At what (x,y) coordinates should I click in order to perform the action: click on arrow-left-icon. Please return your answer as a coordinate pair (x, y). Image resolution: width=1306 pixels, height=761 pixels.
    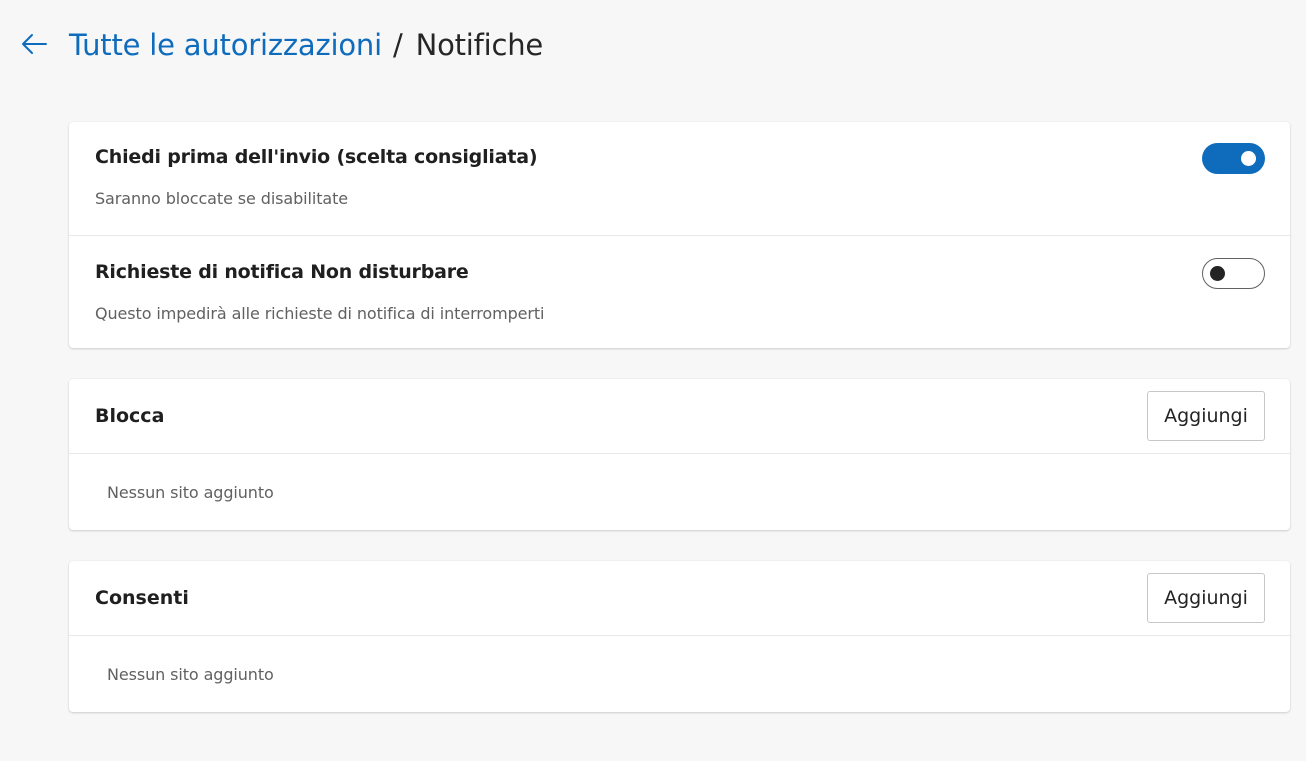
    Looking at the image, I should click on (34, 44).